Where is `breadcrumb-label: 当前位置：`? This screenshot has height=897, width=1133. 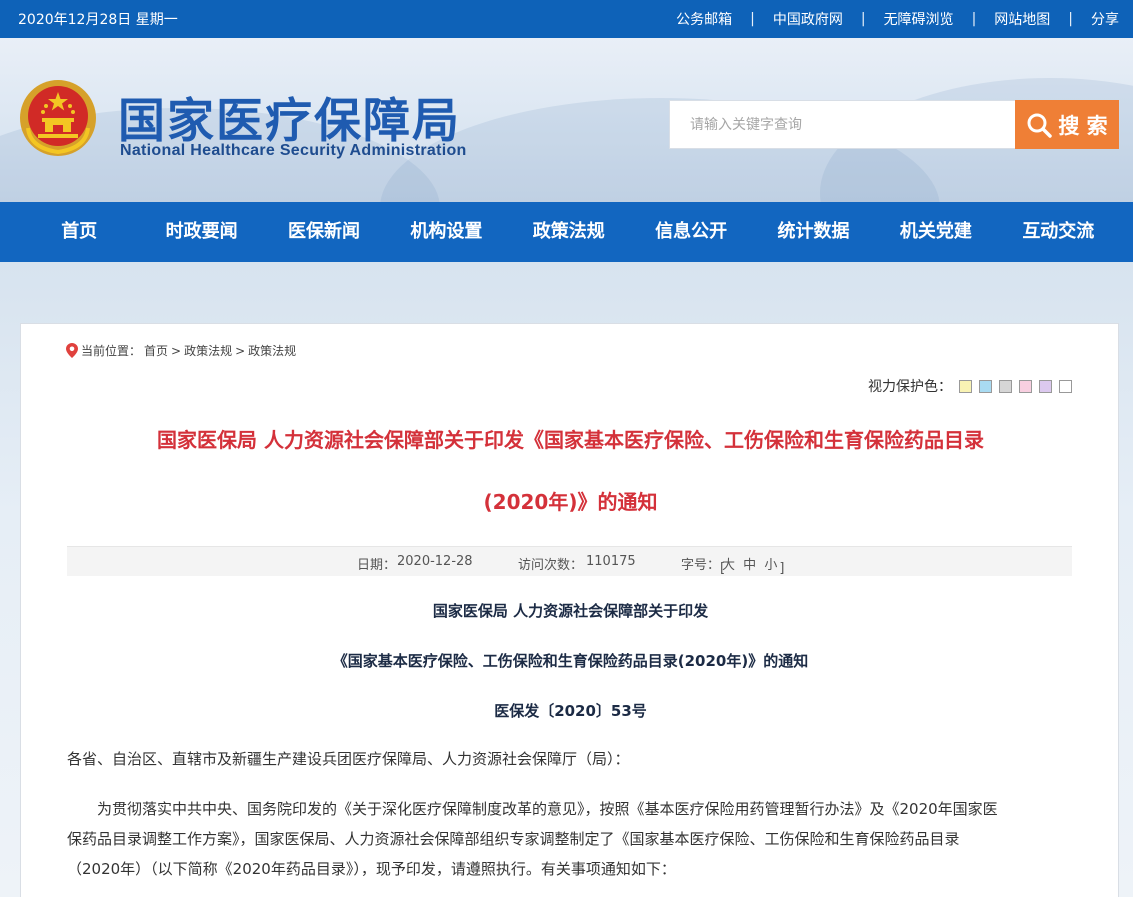 breadcrumb-label: 当前位置： is located at coordinates (111, 351).